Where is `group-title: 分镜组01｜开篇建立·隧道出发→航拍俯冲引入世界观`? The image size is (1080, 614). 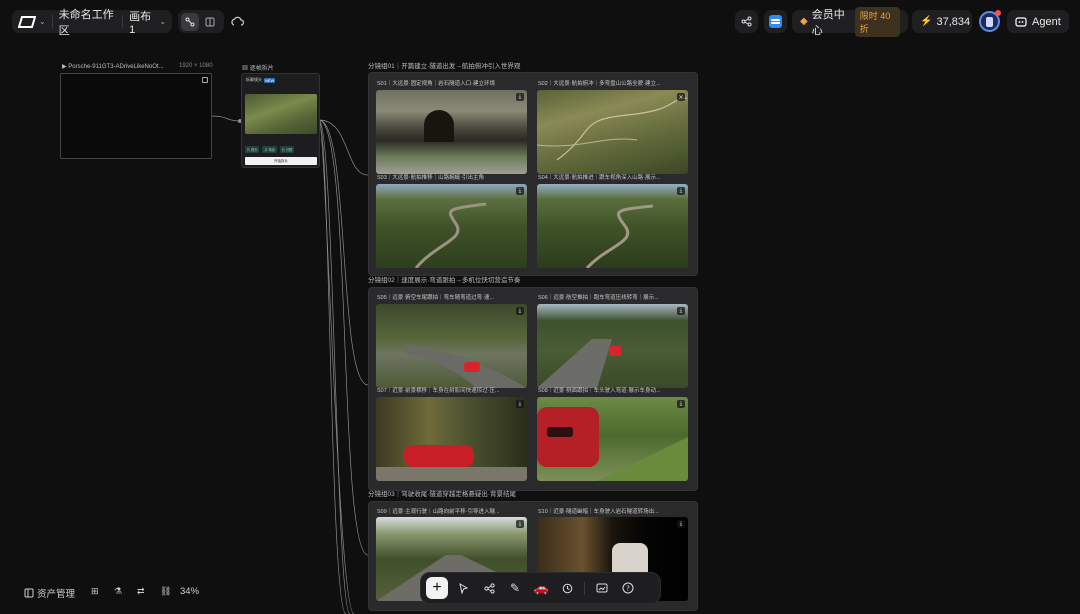
group-title: 分镜组01｜开篇建立·隧道出发→航拍俯冲引入世界观 is located at coordinates (444, 66).